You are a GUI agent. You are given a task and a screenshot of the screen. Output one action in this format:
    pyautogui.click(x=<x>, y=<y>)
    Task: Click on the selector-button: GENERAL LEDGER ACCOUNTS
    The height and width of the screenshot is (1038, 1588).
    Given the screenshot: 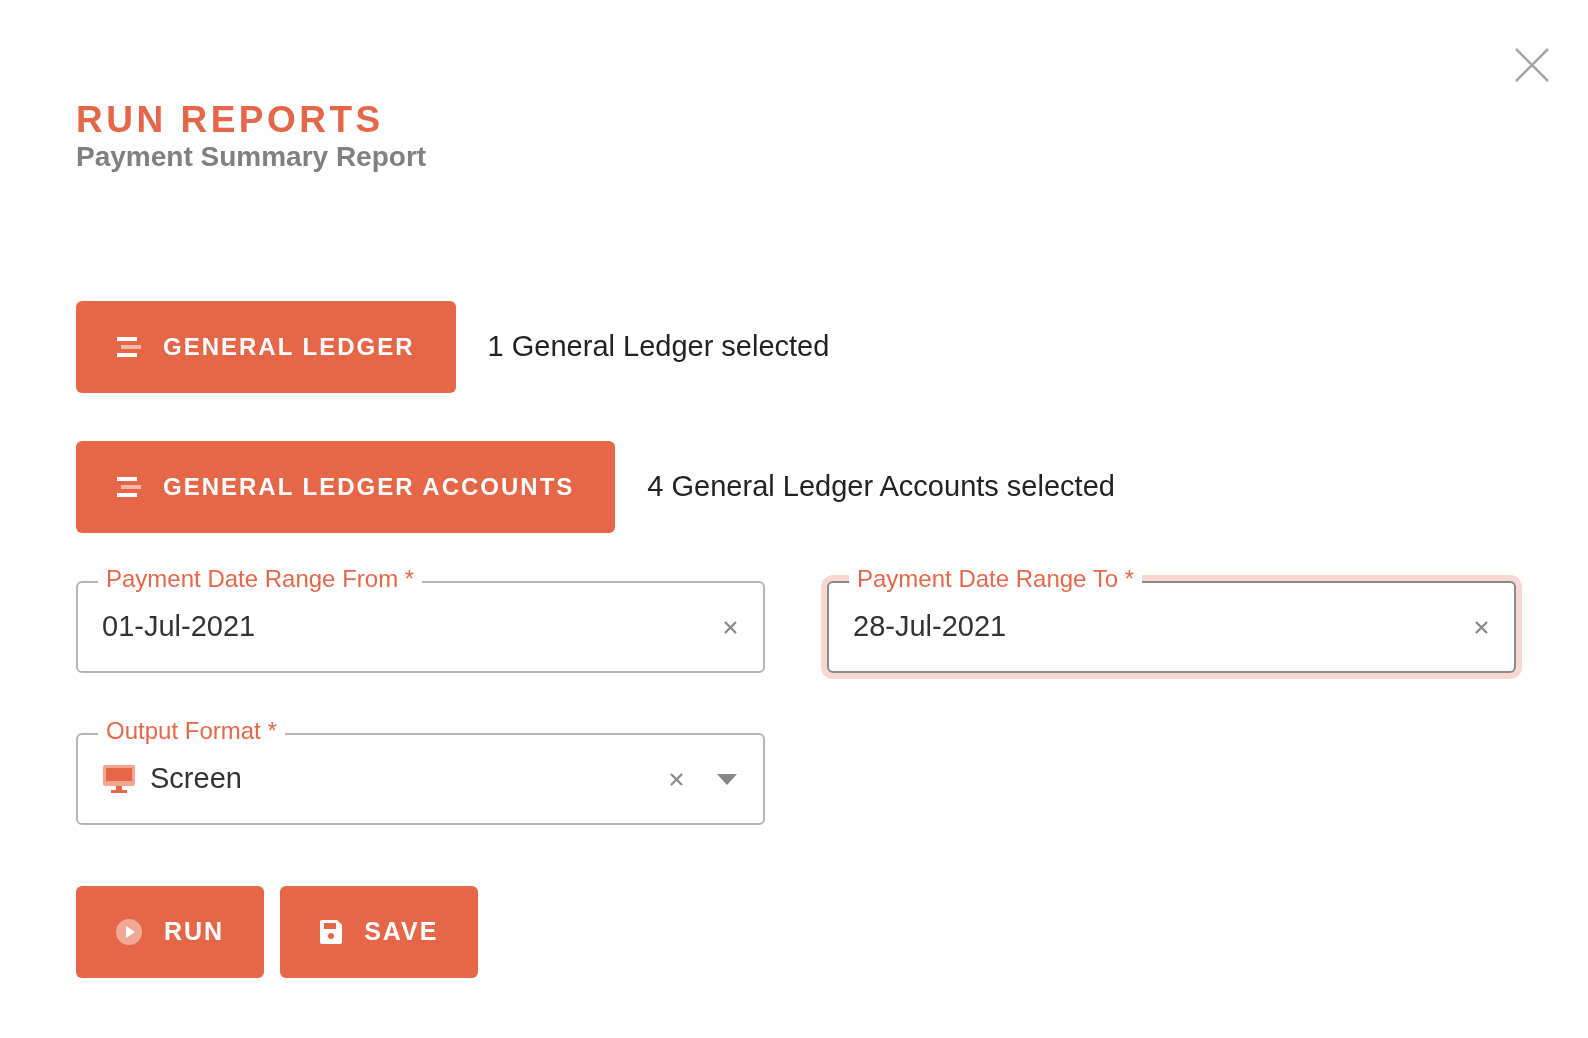 What is the action you would take?
    pyautogui.click(x=346, y=487)
    